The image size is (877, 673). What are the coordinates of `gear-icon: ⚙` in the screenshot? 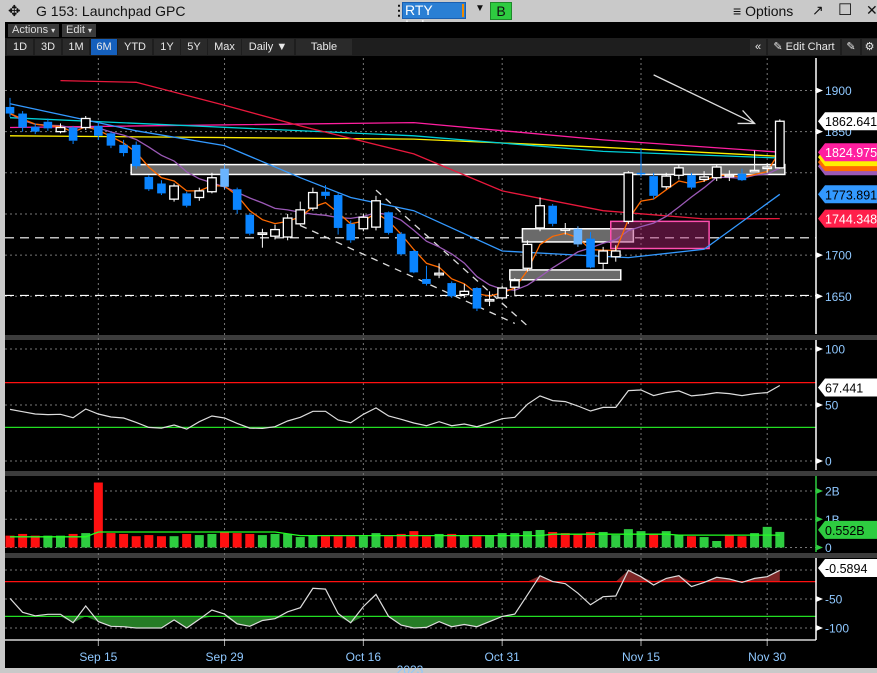 It's located at (869, 47).